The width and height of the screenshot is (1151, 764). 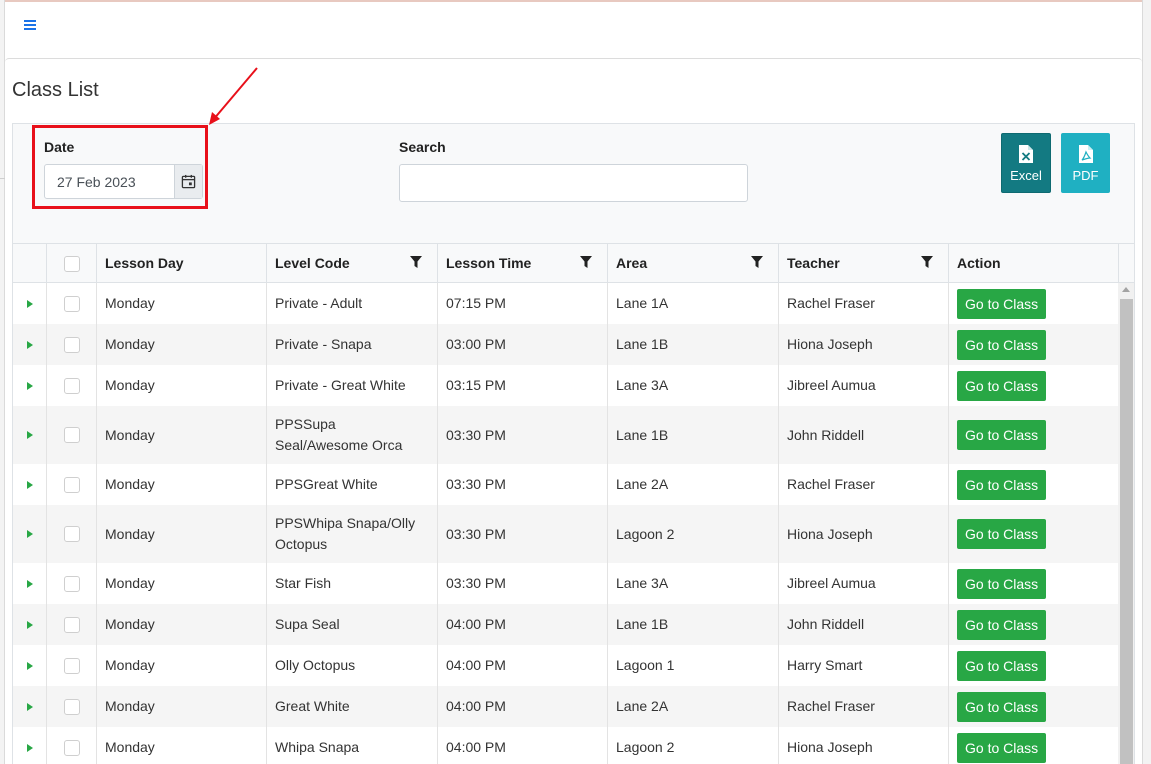 What do you see at coordinates (692, 534) in the screenshot?
I see `area-cell: Lagoon 2` at bounding box center [692, 534].